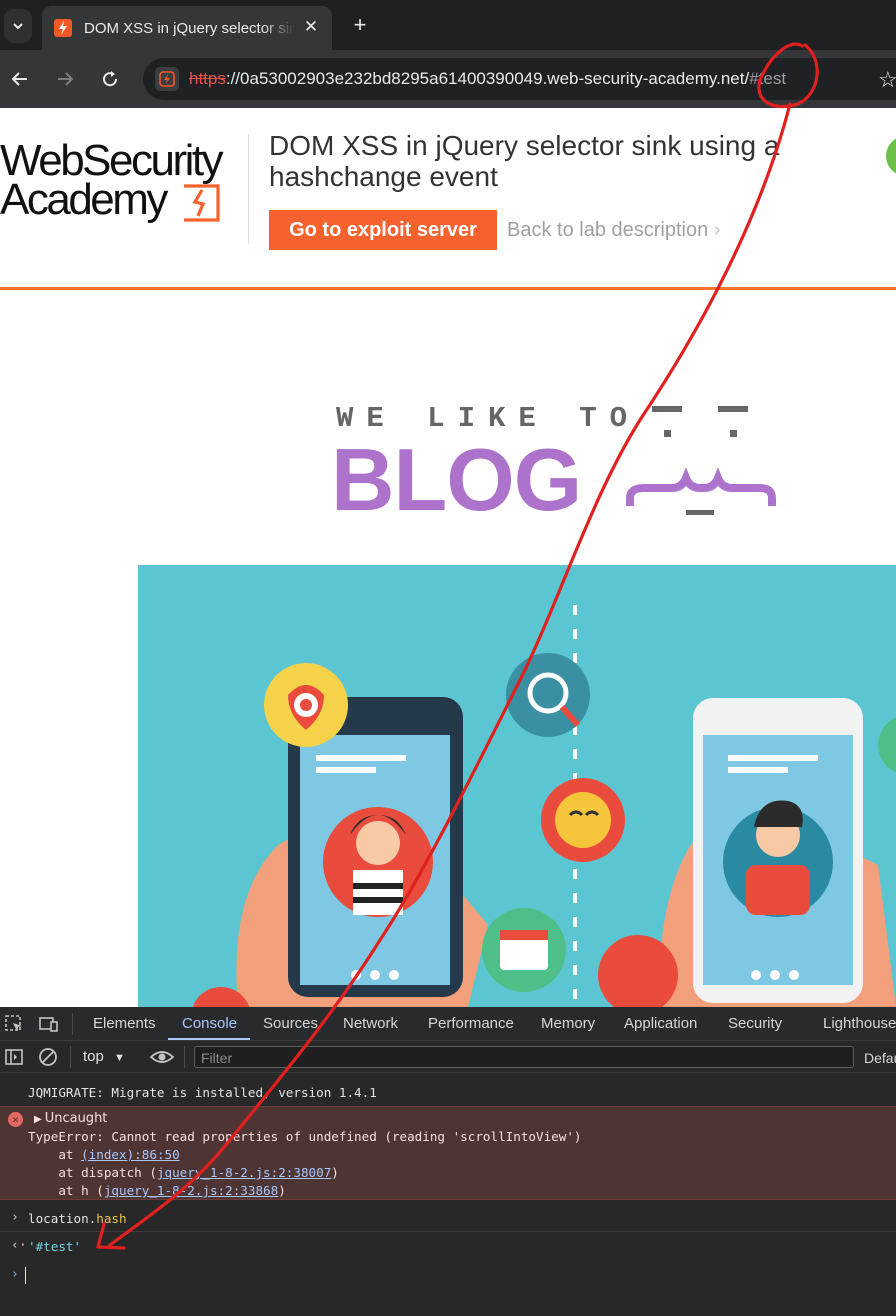 The height and width of the screenshot is (1316, 896). What do you see at coordinates (191, 1190) in the screenshot?
I see `stack-link: jquery_1-8-2.js:2:33868` at bounding box center [191, 1190].